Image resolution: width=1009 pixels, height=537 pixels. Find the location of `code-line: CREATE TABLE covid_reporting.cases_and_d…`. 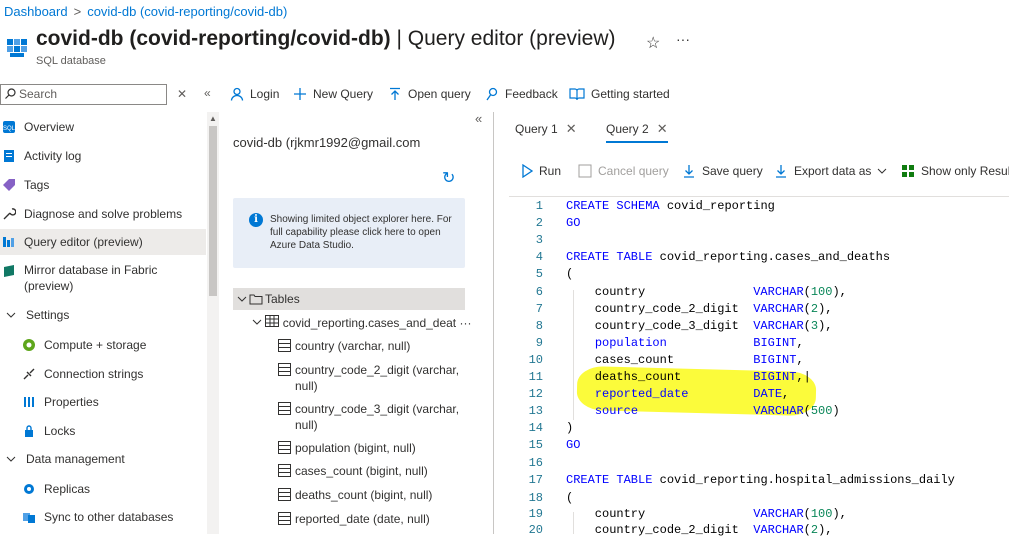

code-line: CREATE TABLE covid_reporting.cases_and_d… is located at coordinates (728, 257).